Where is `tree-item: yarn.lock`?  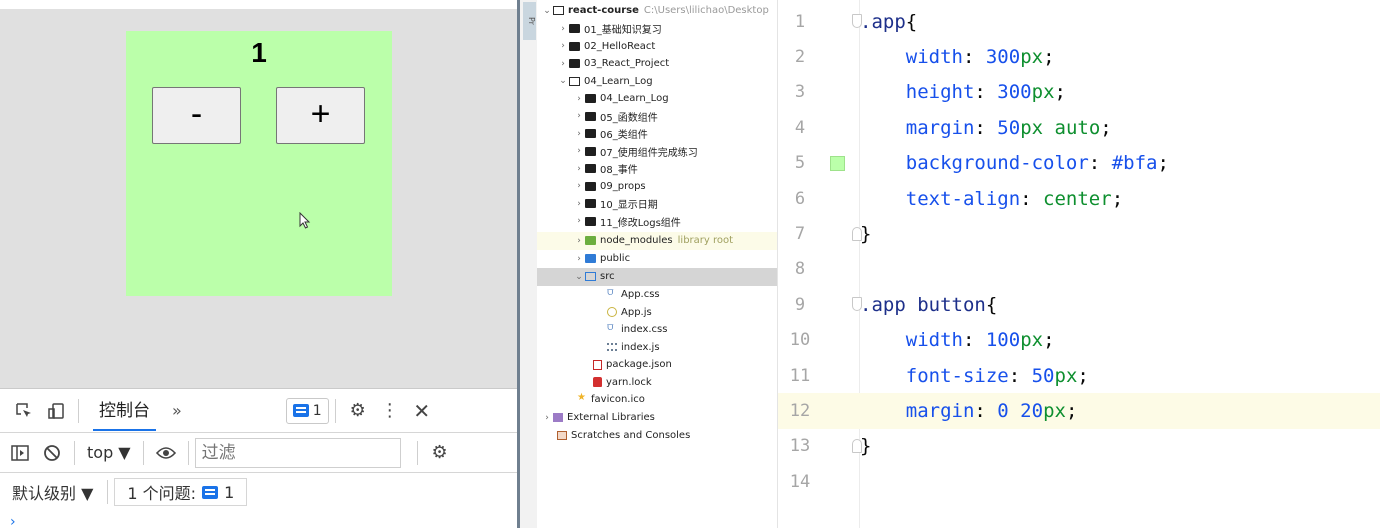
tree-item: yarn.lock is located at coordinates (657, 383).